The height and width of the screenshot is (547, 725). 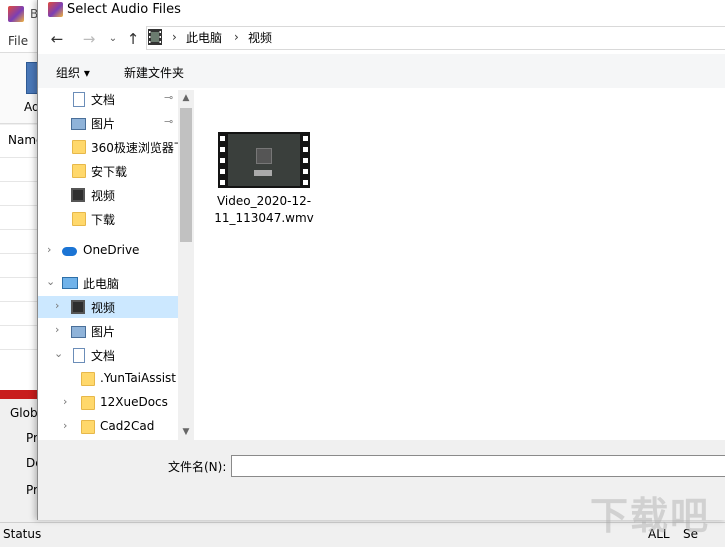 What do you see at coordinates (73, 72) in the screenshot?
I see `organize-button: 组织 ▾` at bounding box center [73, 72].